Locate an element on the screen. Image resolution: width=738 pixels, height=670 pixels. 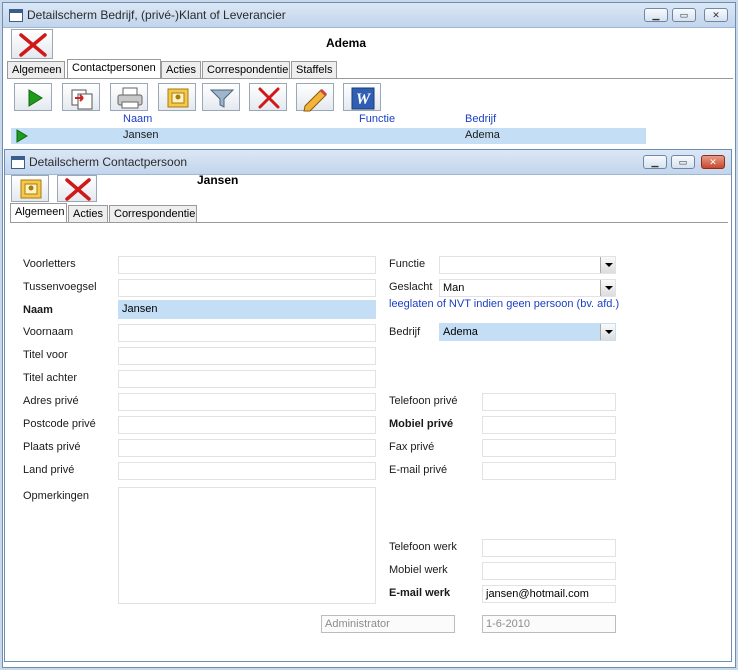
copy-contact-button is located at coordinates (81, 97).